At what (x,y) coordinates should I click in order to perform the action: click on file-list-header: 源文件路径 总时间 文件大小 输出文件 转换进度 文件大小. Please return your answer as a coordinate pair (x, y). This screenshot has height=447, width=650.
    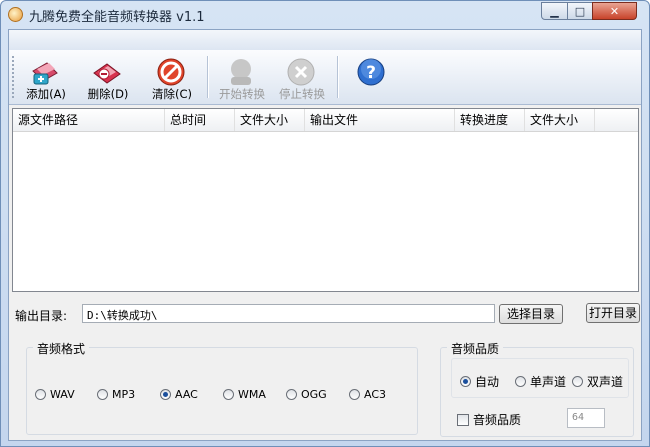
    Looking at the image, I should click on (325, 120).